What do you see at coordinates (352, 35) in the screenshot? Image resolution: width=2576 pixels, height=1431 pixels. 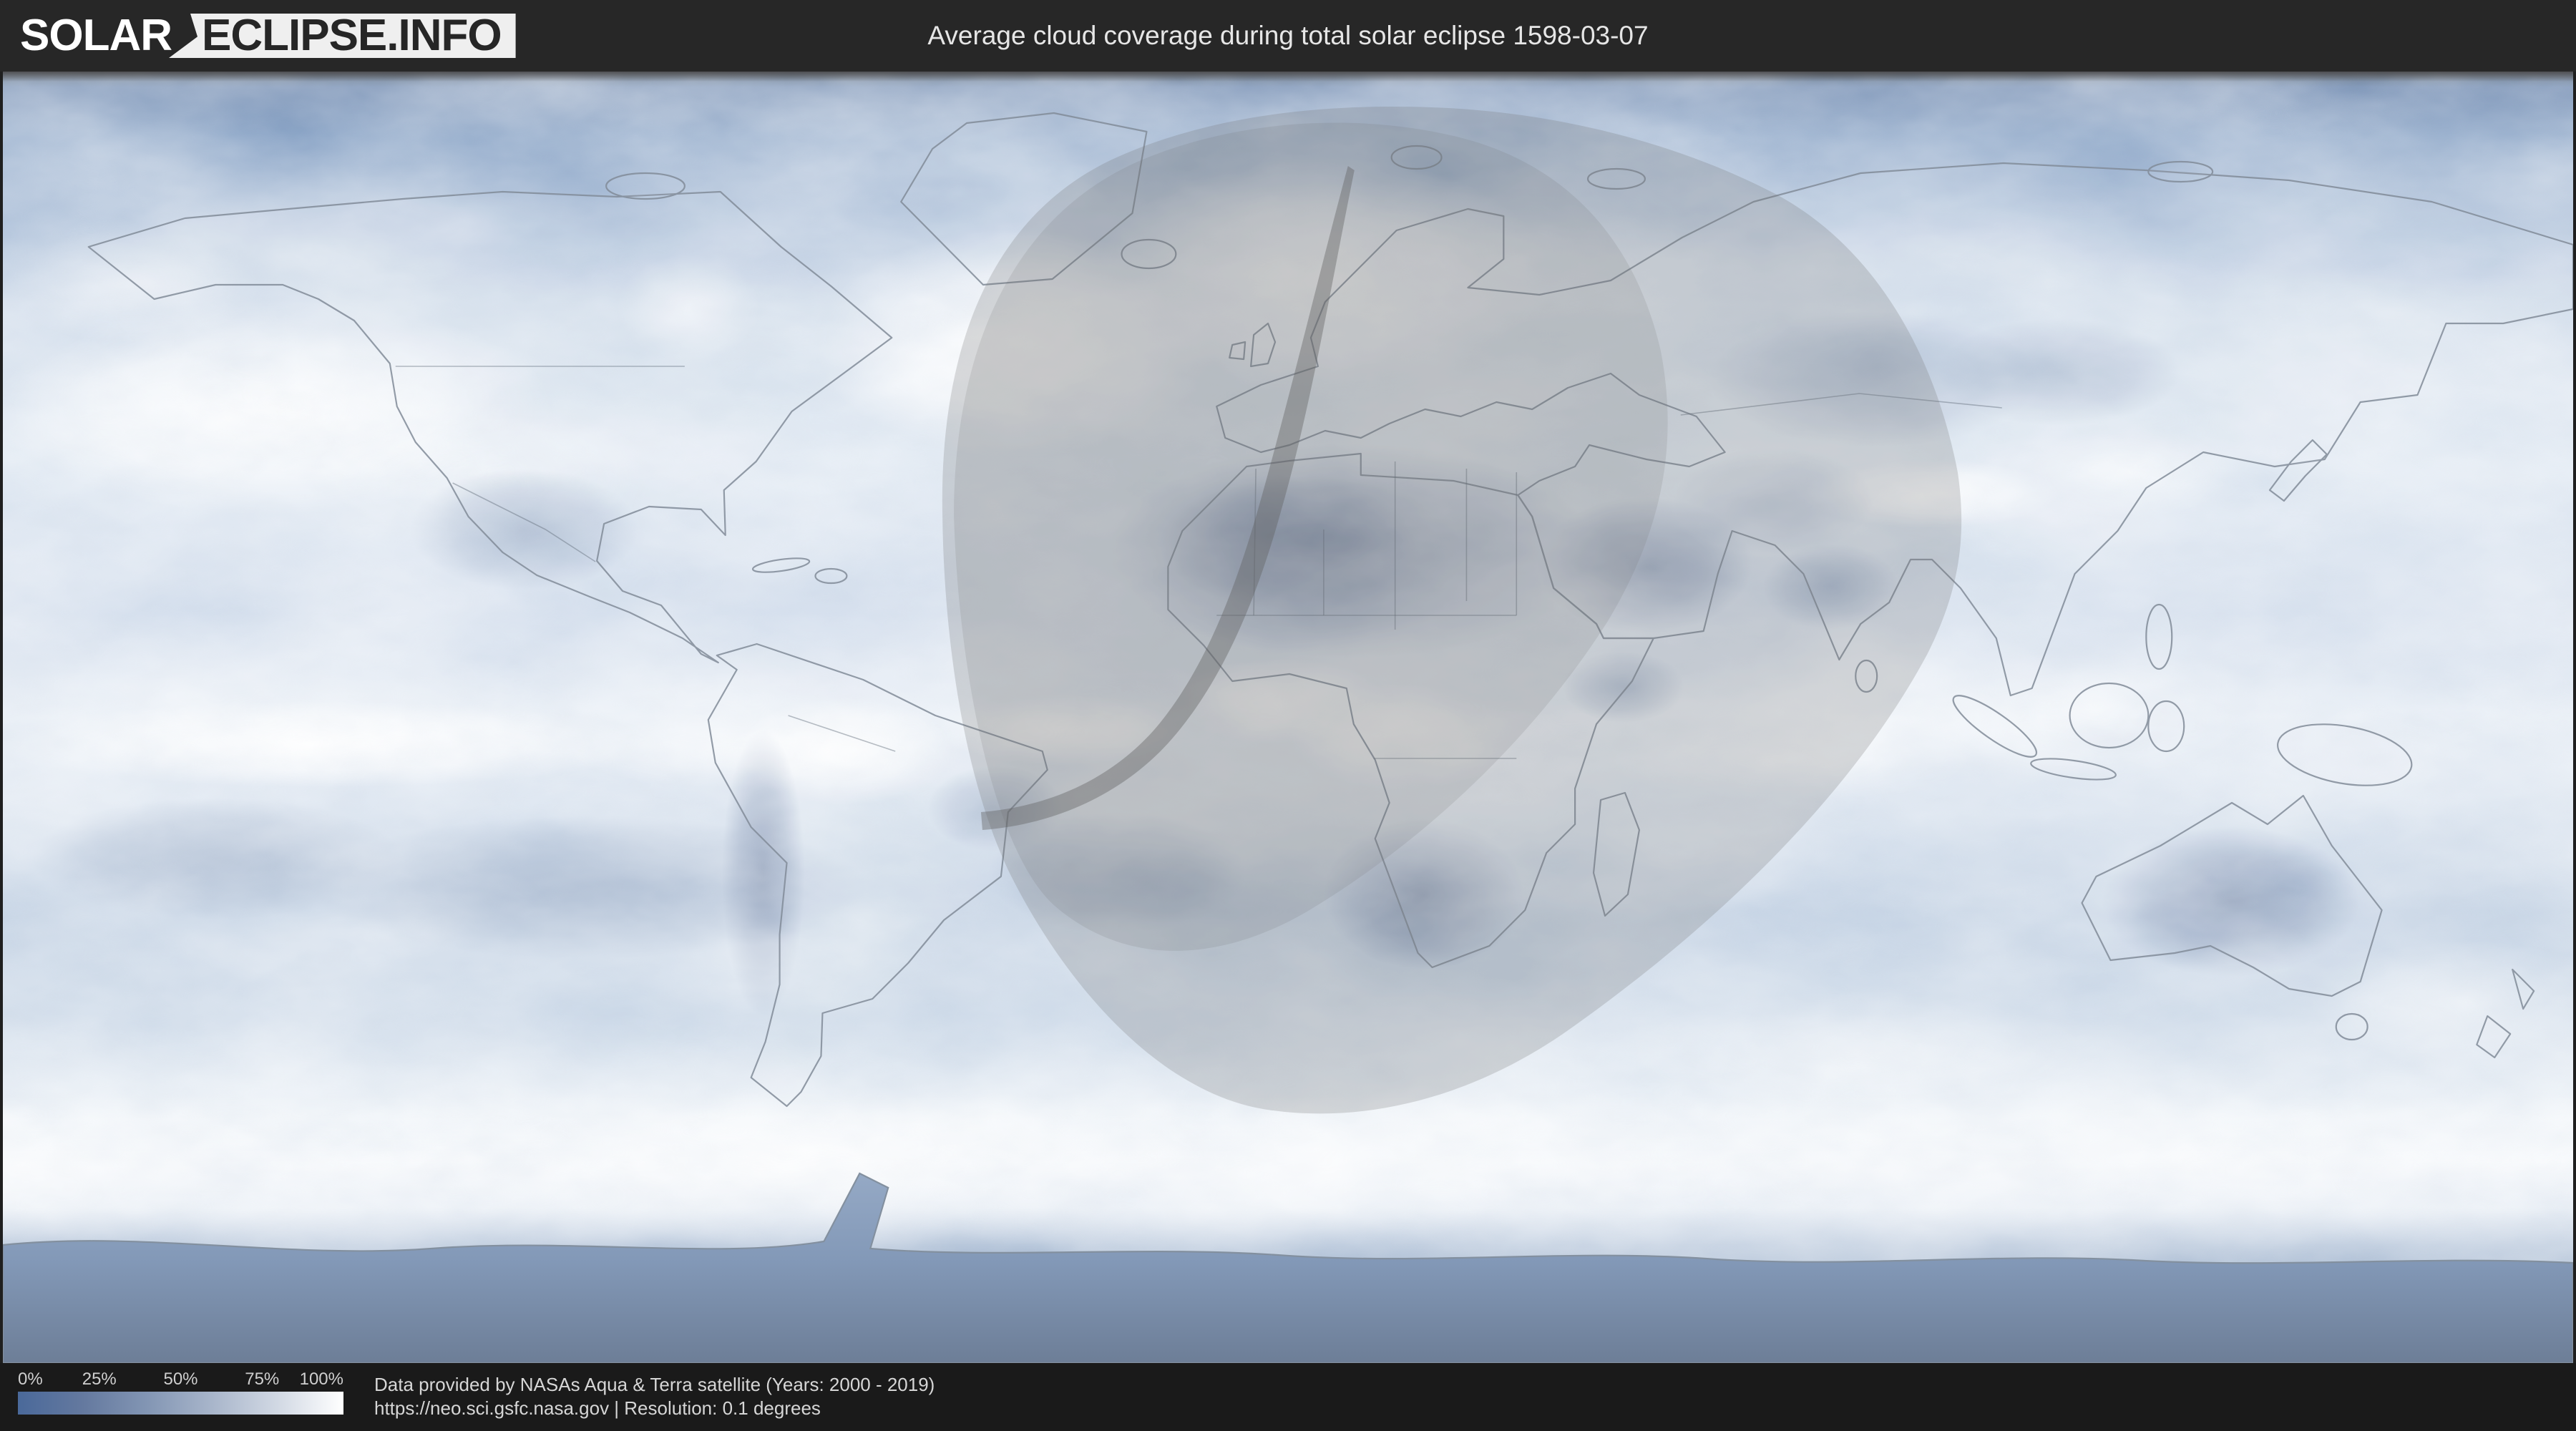 I see `logo-text-eclipse-info: ECLIPSE.INFO` at bounding box center [352, 35].